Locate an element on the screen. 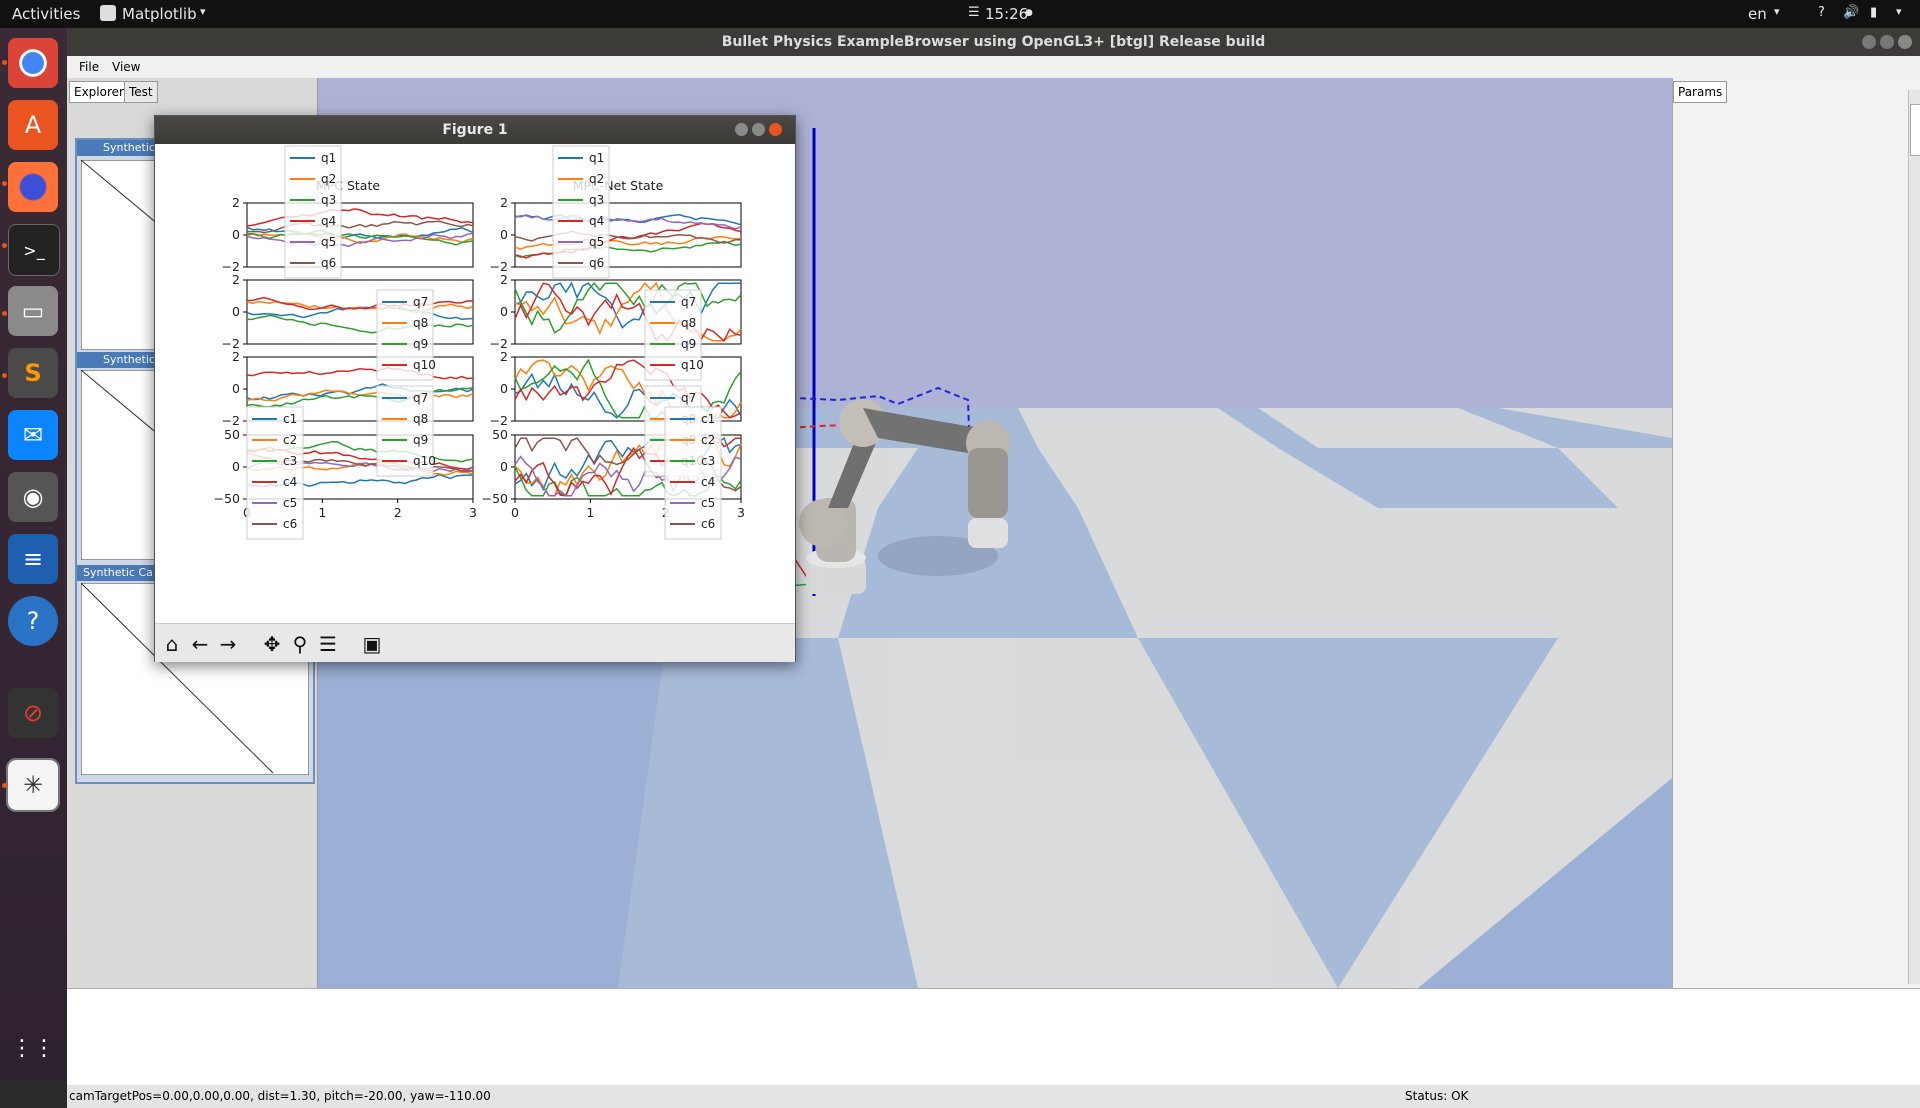  tab-test: Test is located at coordinates (141, 92).